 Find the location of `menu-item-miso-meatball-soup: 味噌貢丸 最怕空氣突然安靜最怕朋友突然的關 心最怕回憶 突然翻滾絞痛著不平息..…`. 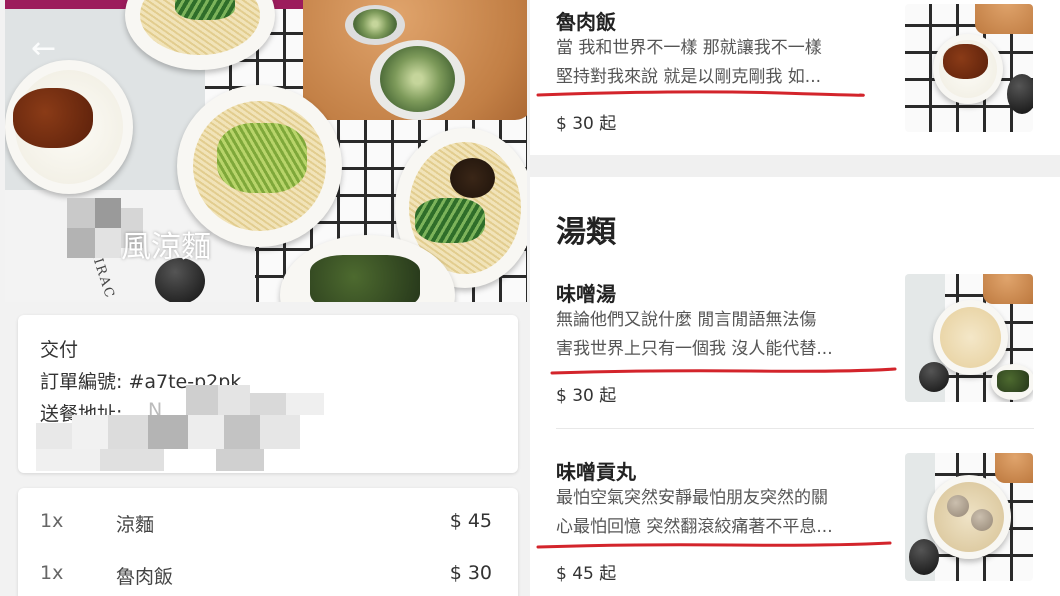

menu-item-miso-meatball-soup: 味噌貢丸 最怕空氣突然安靜最怕朋友突然的關 心最怕回憶 突然翻滾絞痛著不平息..… is located at coordinates (795, 522).